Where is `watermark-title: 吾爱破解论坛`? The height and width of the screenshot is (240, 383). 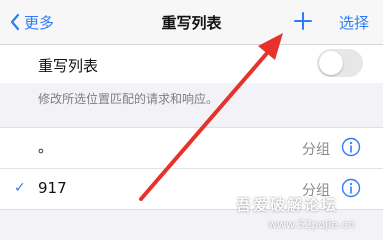 watermark-title: 吾爱破解论坛 is located at coordinates (287, 205).